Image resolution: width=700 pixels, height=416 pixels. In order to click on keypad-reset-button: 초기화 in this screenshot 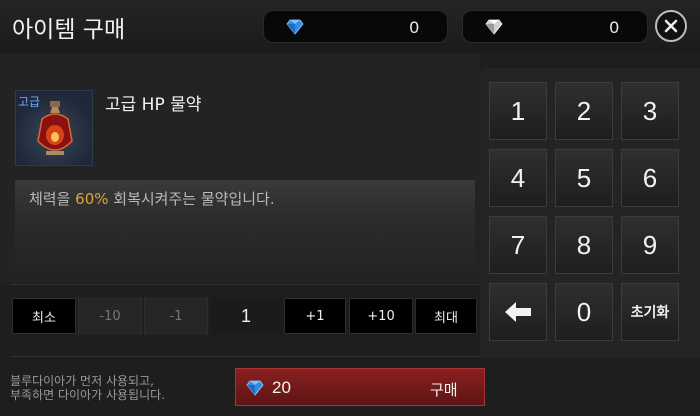, I will do `click(650, 312)`.